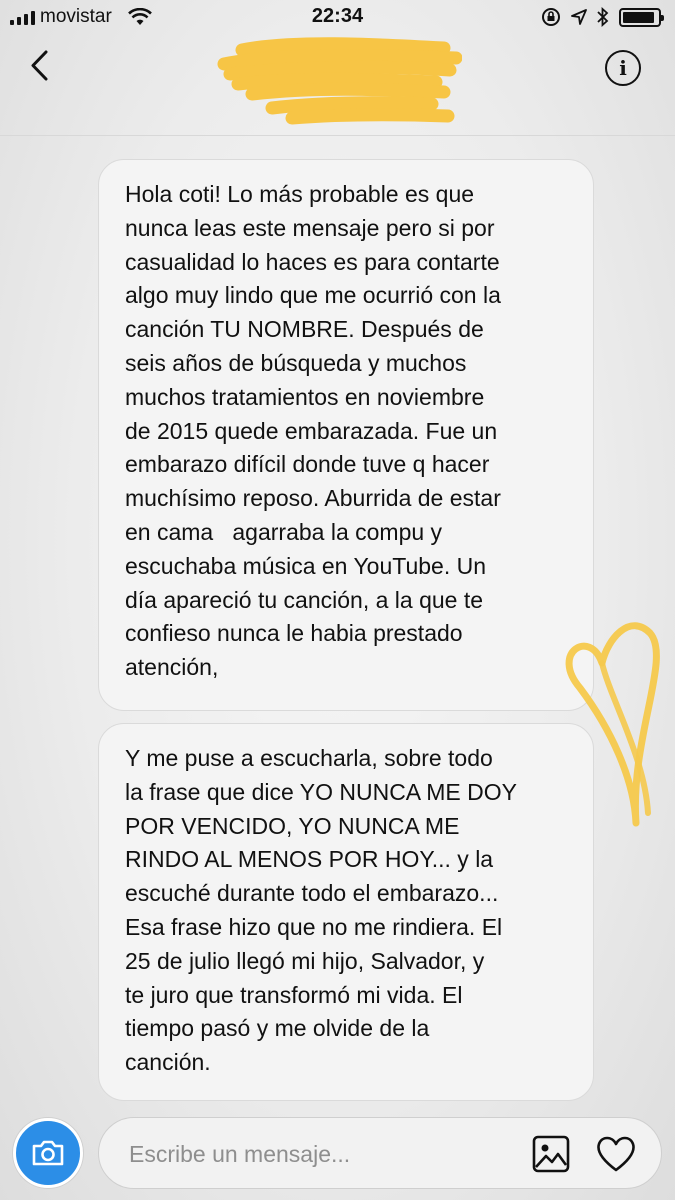 The image size is (675, 1200). I want to click on message-text-line: embarazo difícil donde tuve q hacer, so click(307, 464).